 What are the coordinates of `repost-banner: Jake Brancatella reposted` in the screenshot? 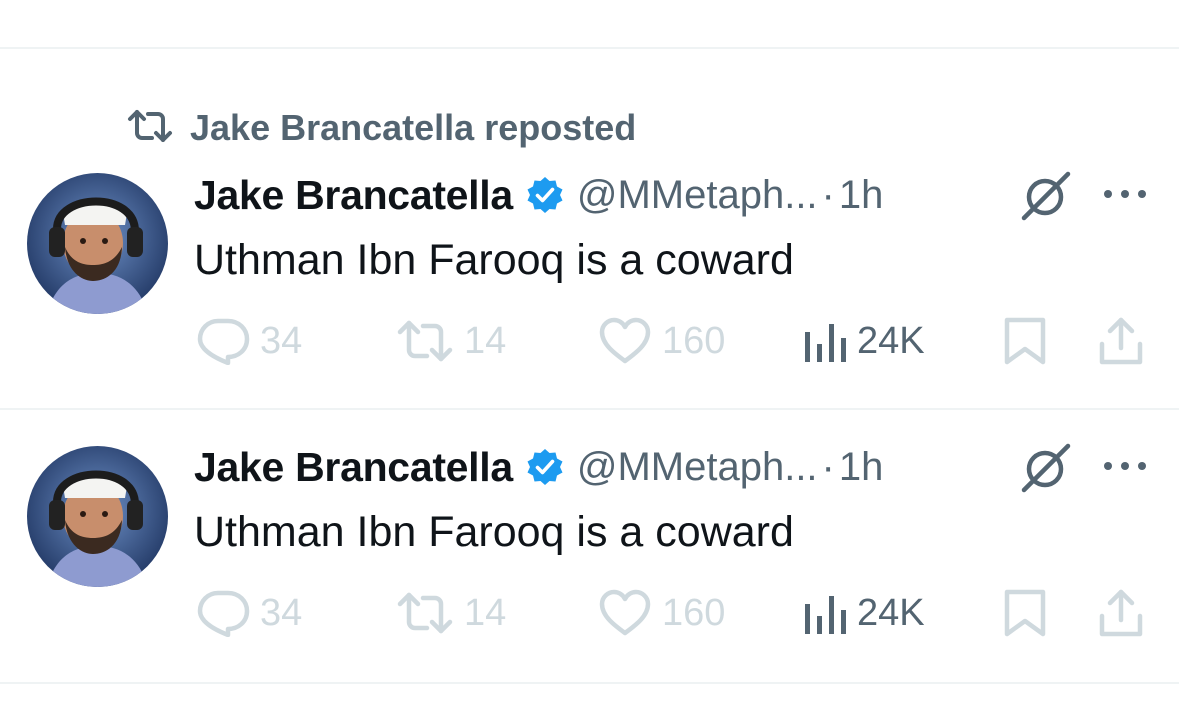 It's located at (381, 128).